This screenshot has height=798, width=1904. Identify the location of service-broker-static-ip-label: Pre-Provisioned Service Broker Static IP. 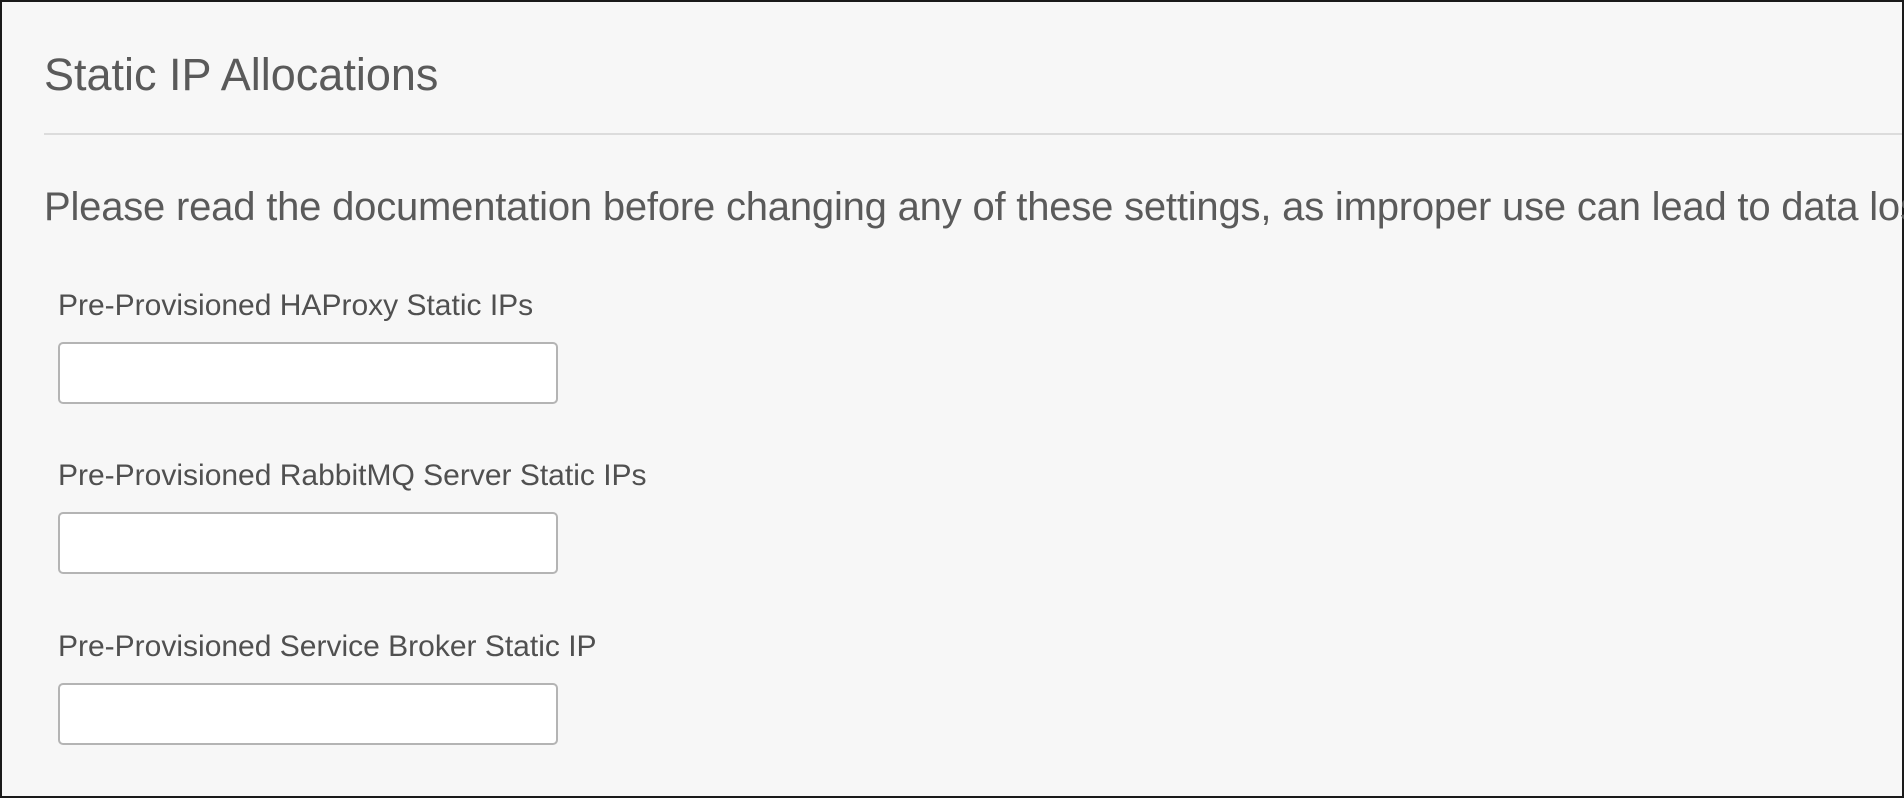
(327, 646).